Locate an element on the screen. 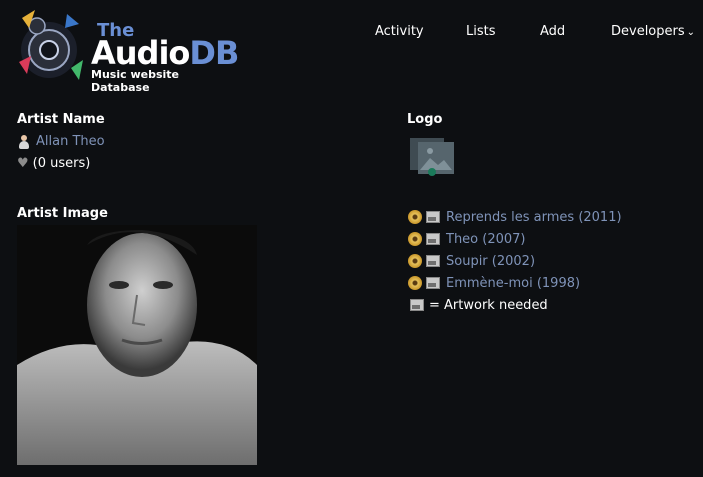 The height and width of the screenshot is (477, 703). image-placeholder-icon is located at coordinates (432, 156).